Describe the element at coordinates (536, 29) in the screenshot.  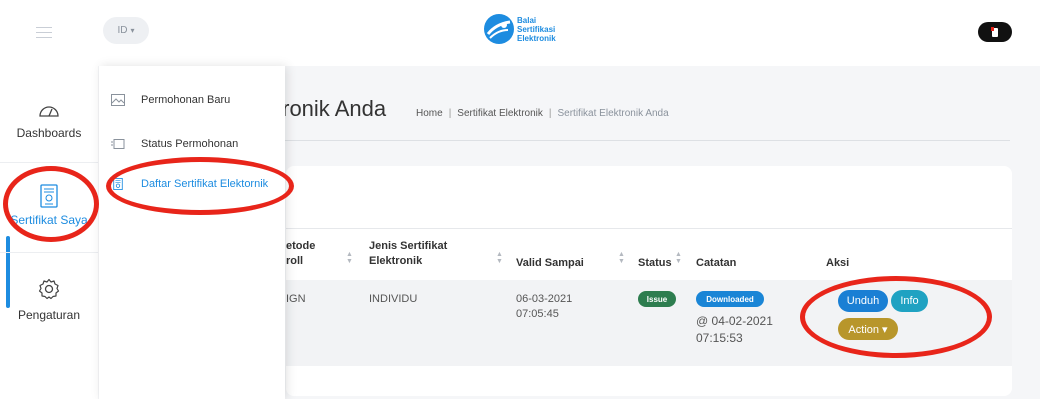
I see `brand-name: Balai Sertifikasi Elektronik` at that location.